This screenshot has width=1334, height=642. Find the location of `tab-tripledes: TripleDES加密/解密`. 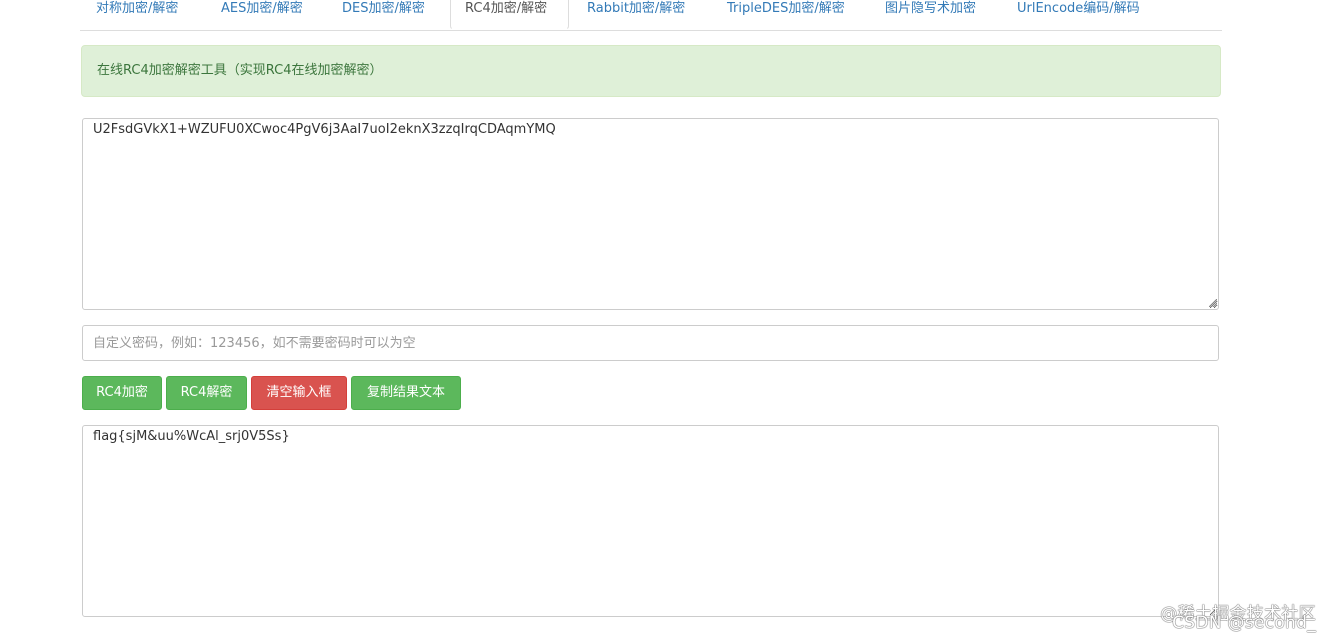

tab-tripledes: TripleDES加密/解密 is located at coordinates (786, 15).